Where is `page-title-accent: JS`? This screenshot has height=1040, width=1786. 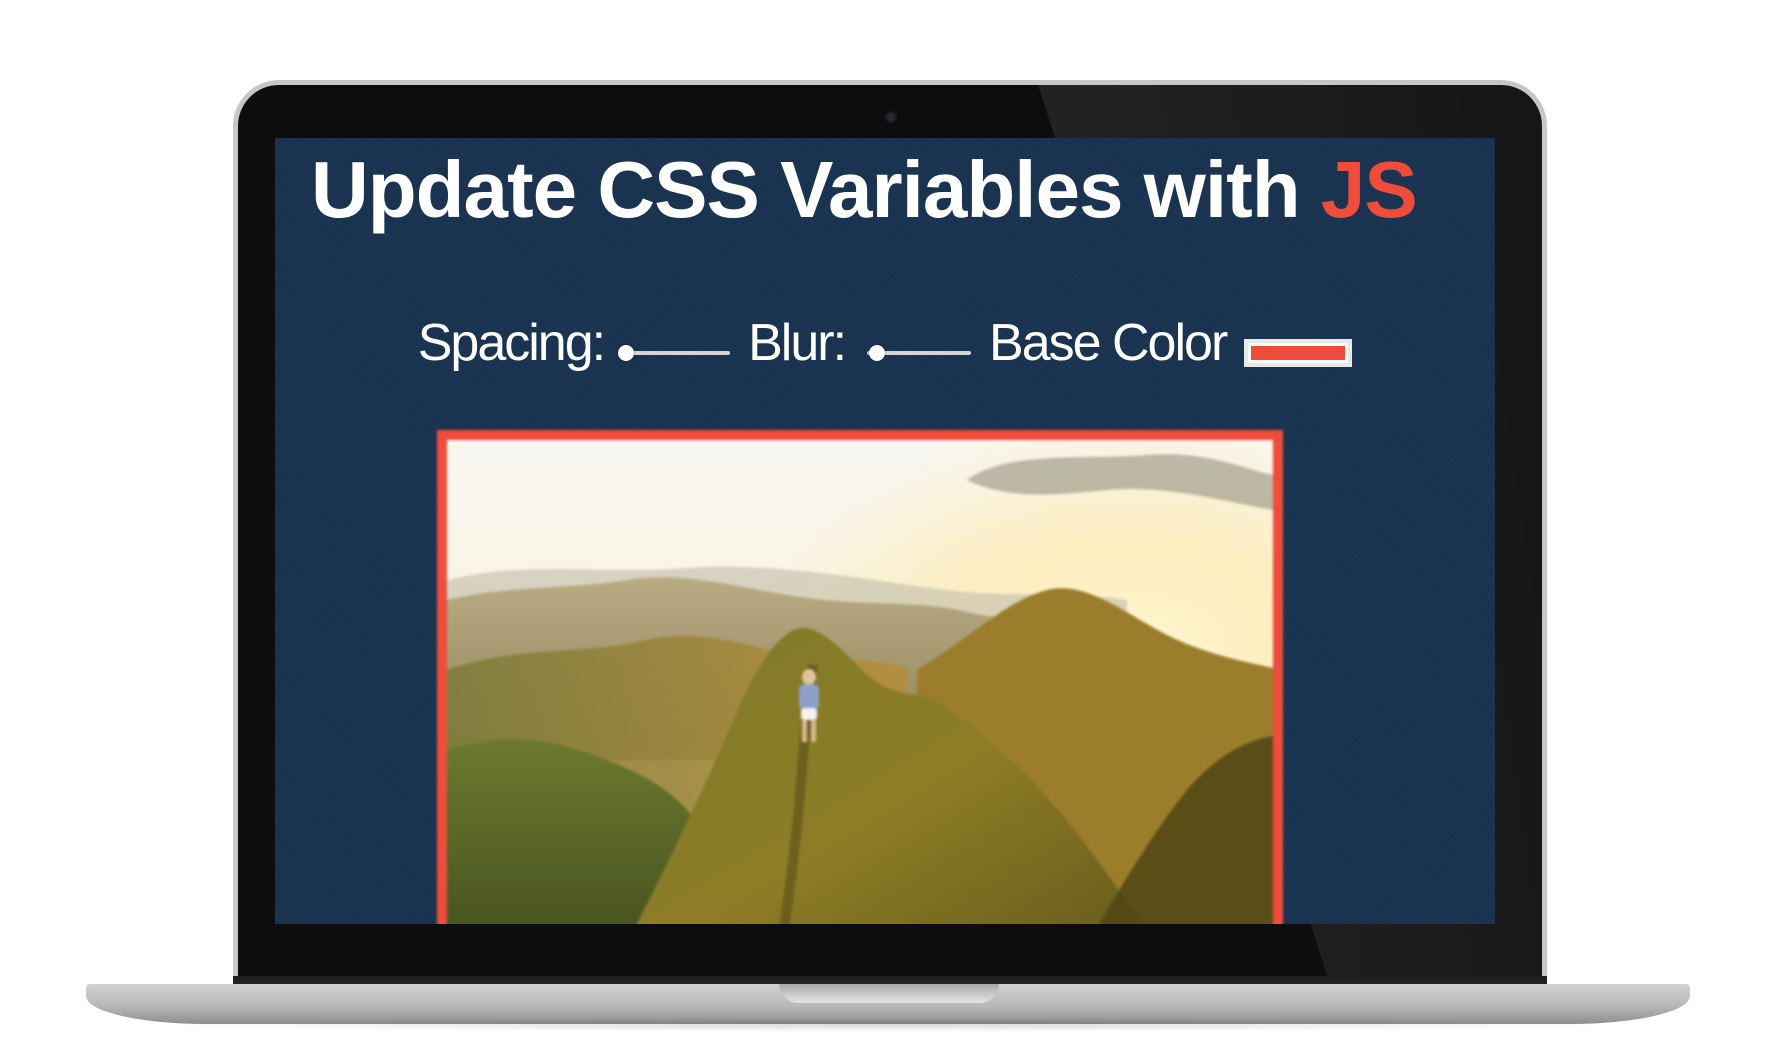 page-title-accent: JS is located at coordinates (1369, 189).